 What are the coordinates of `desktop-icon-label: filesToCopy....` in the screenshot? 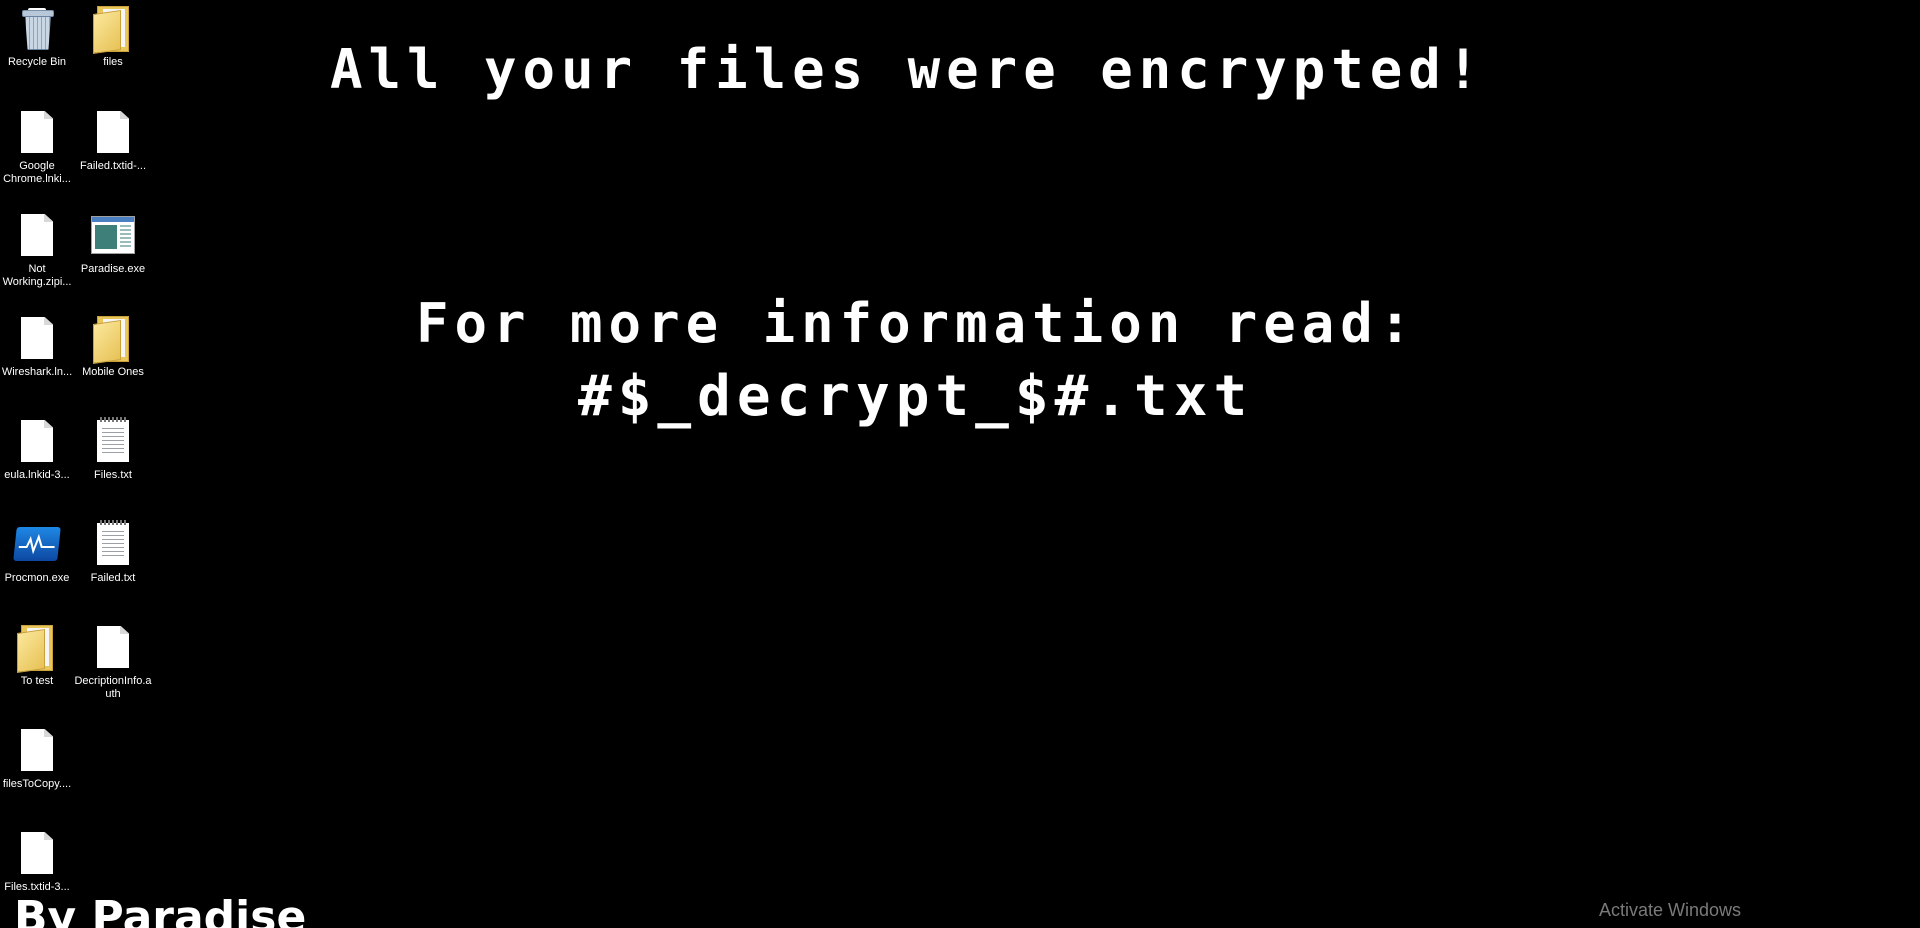 It's located at (37, 784).